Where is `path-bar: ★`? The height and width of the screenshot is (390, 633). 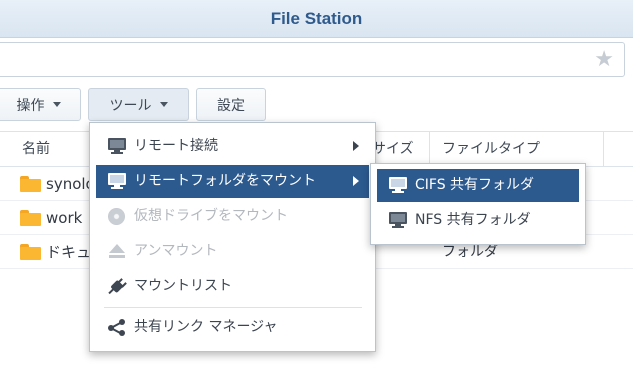
path-bar: ★ is located at coordinates (312, 59).